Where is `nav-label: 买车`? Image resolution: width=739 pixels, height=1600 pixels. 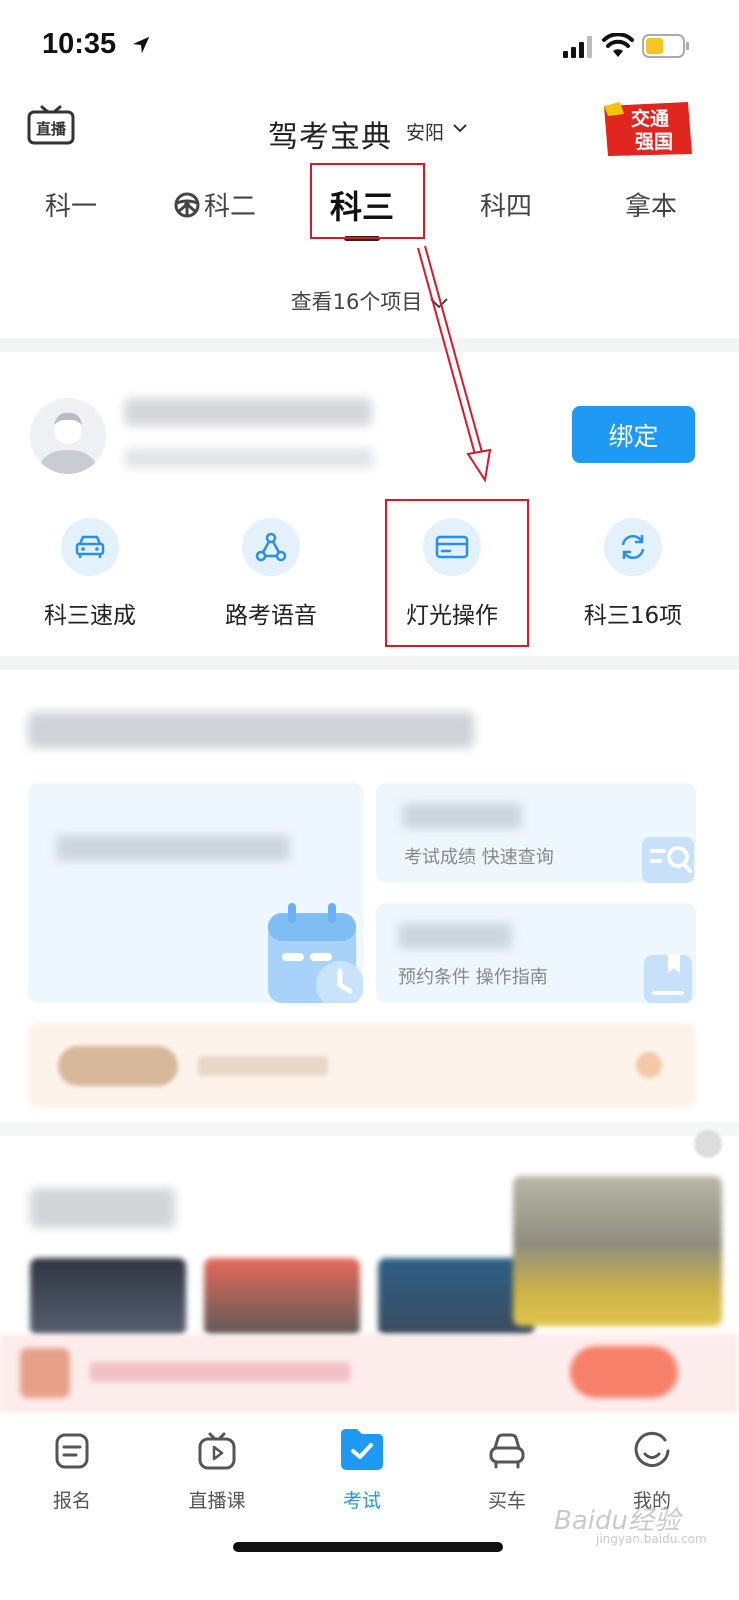
nav-label: 买车 is located at coordinates (506, 1501).